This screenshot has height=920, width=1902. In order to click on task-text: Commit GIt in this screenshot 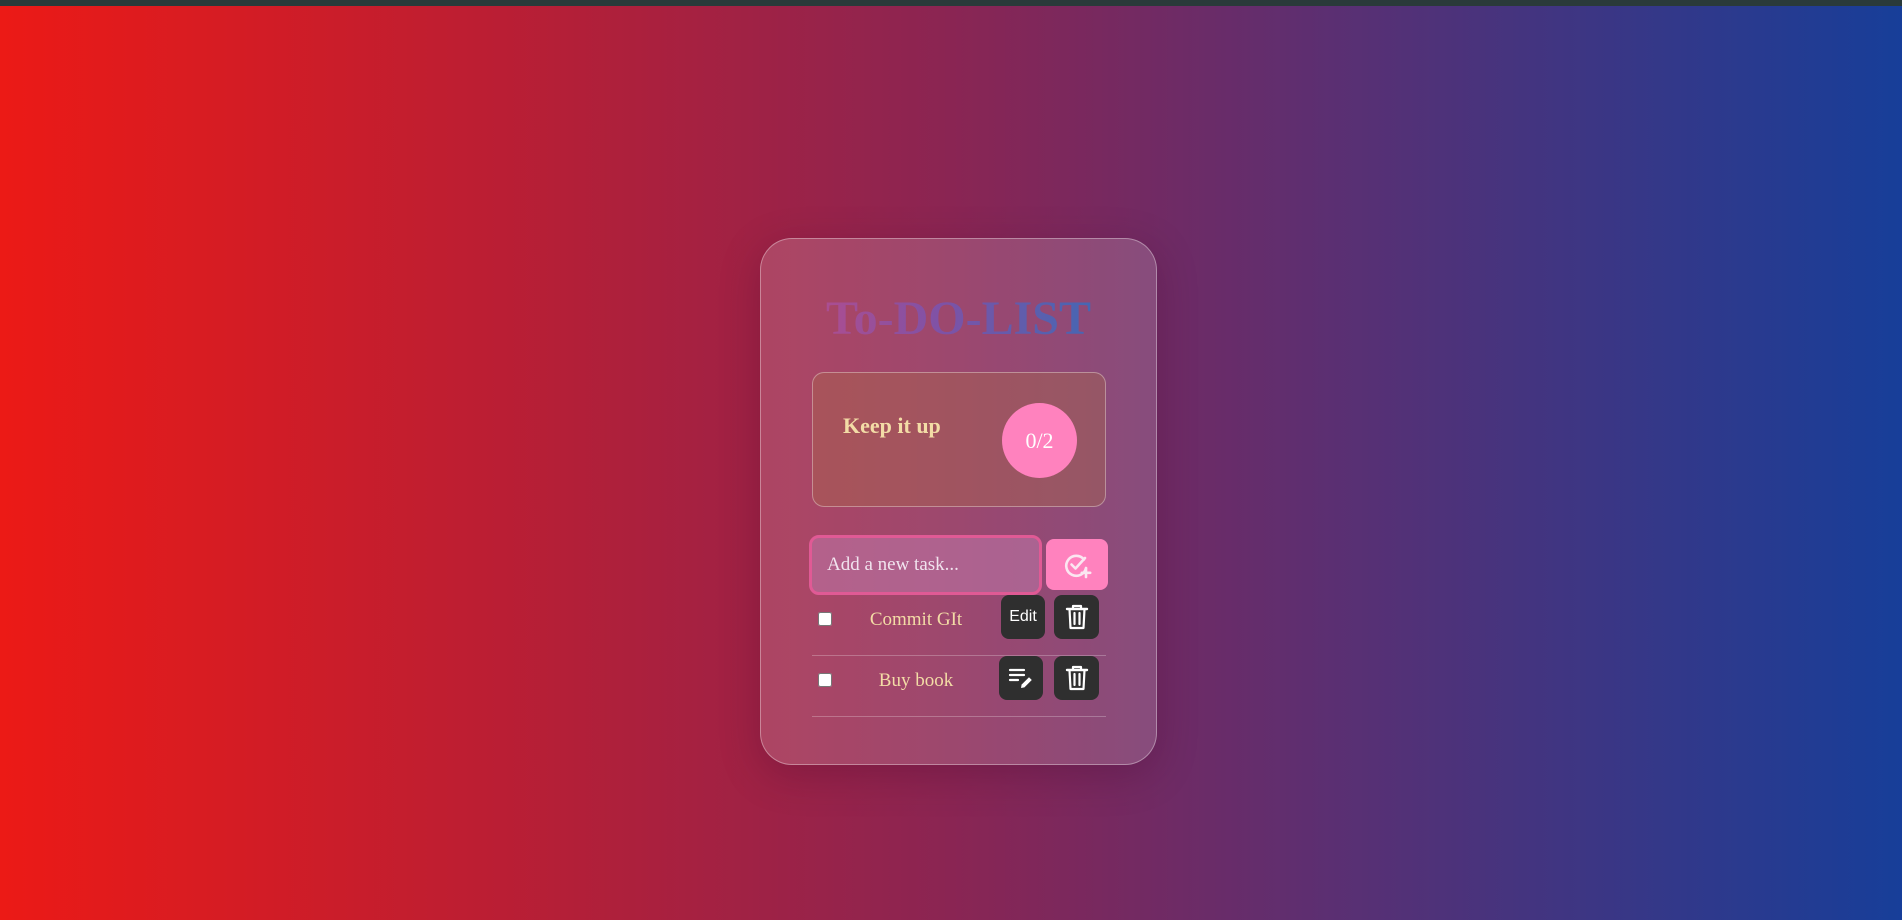, I will do `click(916, 619)`.